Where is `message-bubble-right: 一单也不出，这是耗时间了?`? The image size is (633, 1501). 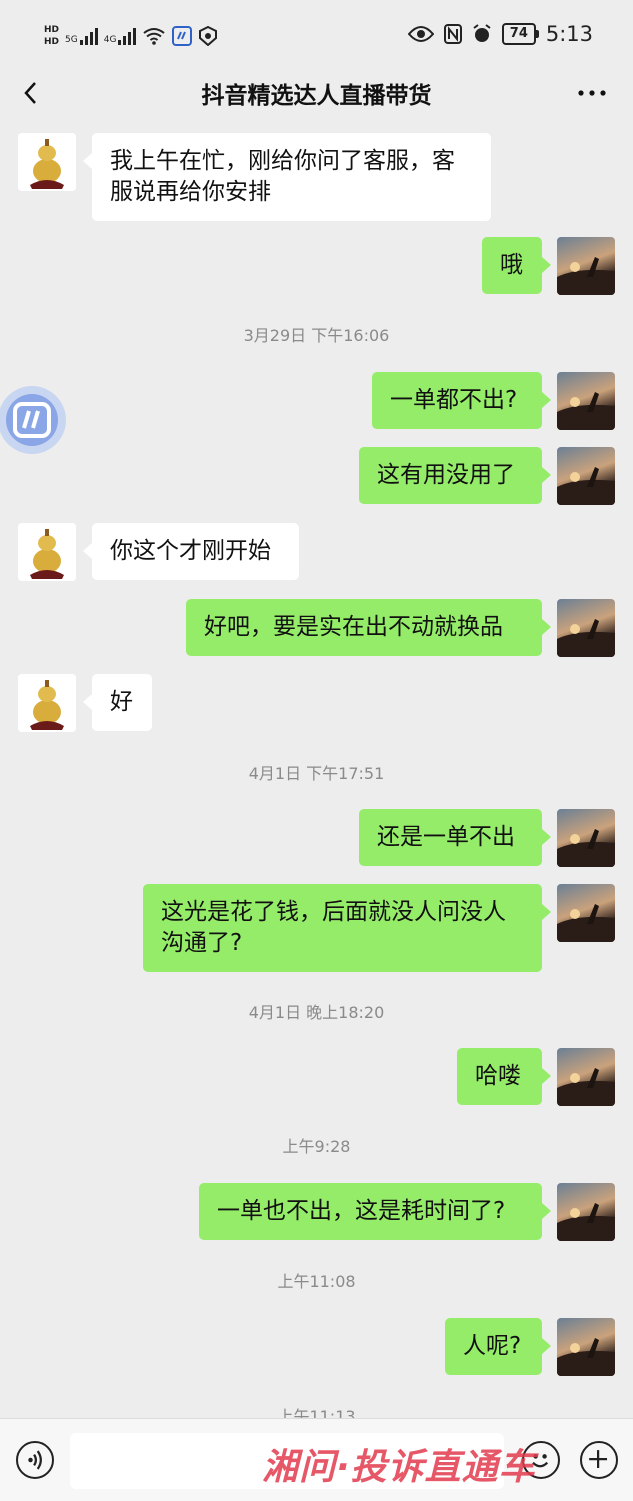 message-bubble-right: 一单也不出，这是耗时间了? is located at coordinates (375, 1211).